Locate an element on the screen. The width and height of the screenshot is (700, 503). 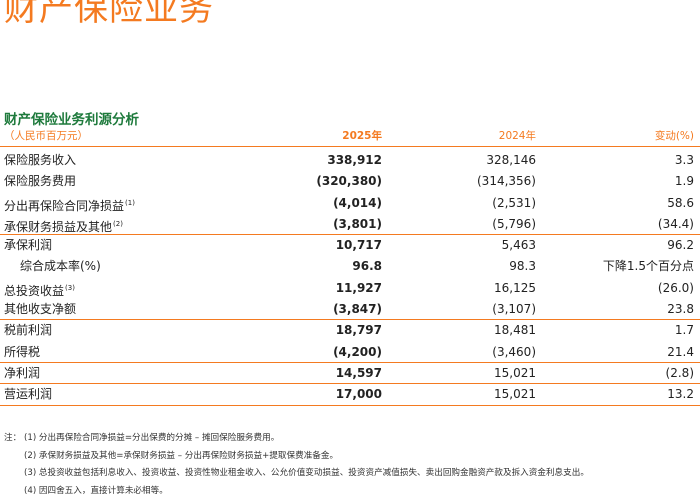
table-header: （人民币百万元） 2025年 2024年 变动(%) is located at coordinates (350, 137).